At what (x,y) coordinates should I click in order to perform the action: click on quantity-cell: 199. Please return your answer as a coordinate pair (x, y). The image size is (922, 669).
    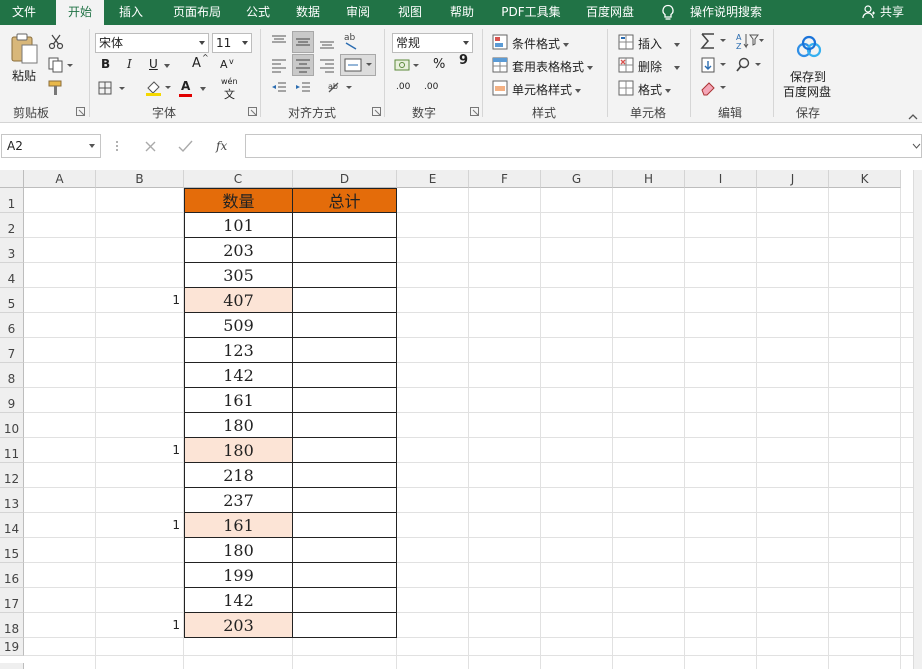
    Looking at the image, I should click on (238, 575).